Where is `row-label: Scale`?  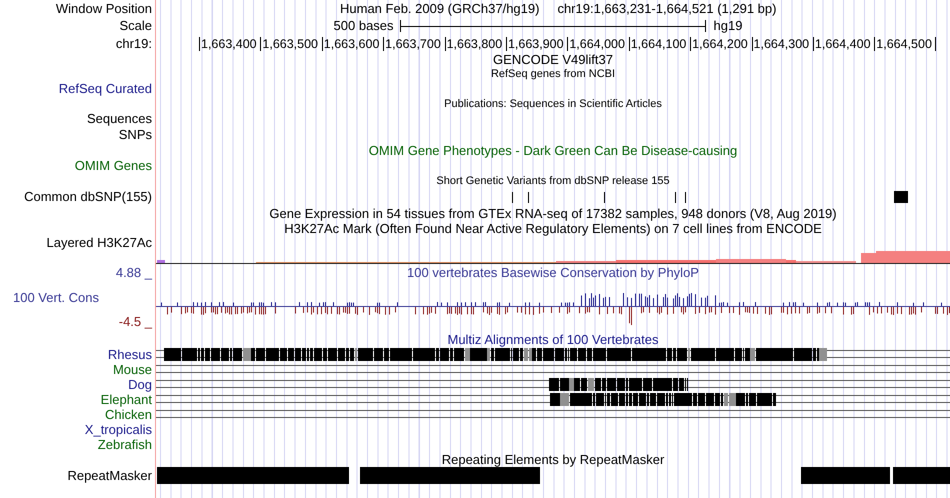
row-label: Scale is located at coordinates (135, 26).